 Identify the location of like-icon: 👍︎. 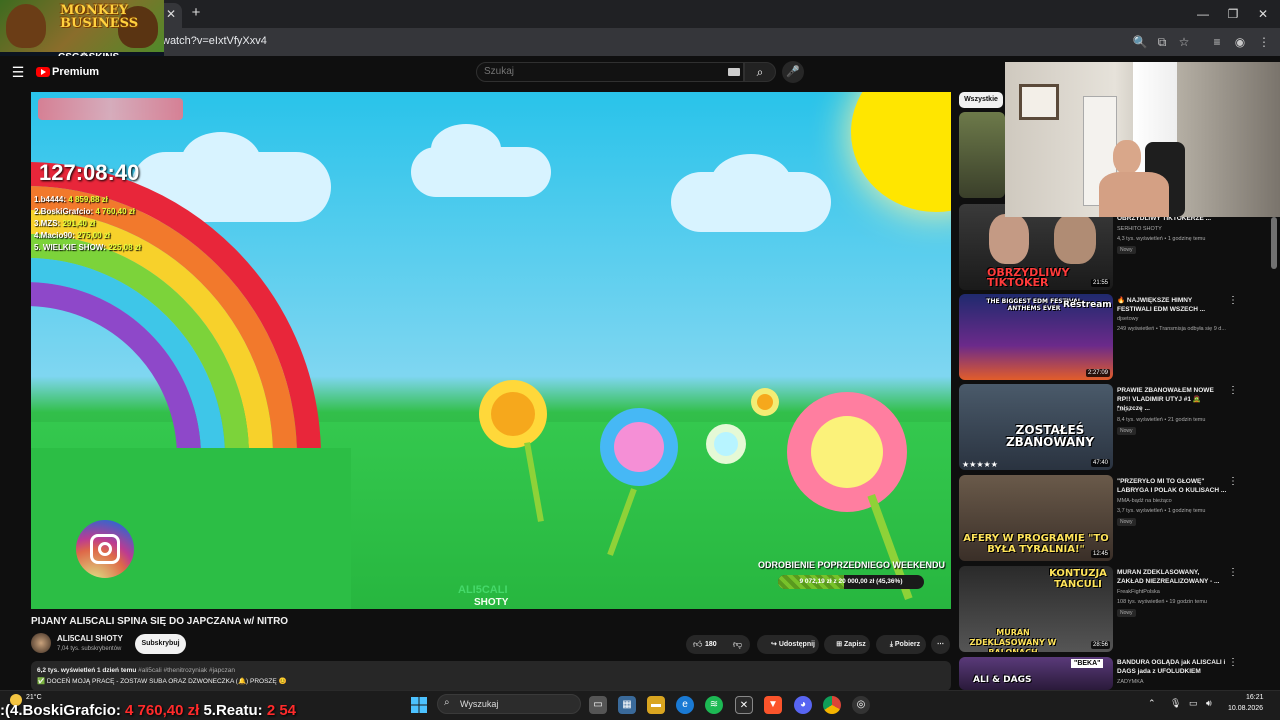
(697, 644).